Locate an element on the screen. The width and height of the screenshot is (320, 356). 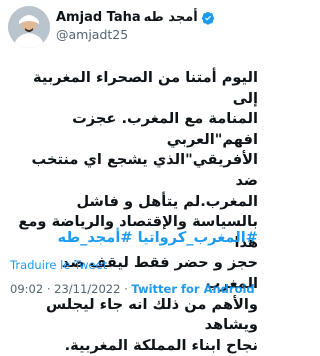
verified-badge-icon is located at coordinates (208, 18).